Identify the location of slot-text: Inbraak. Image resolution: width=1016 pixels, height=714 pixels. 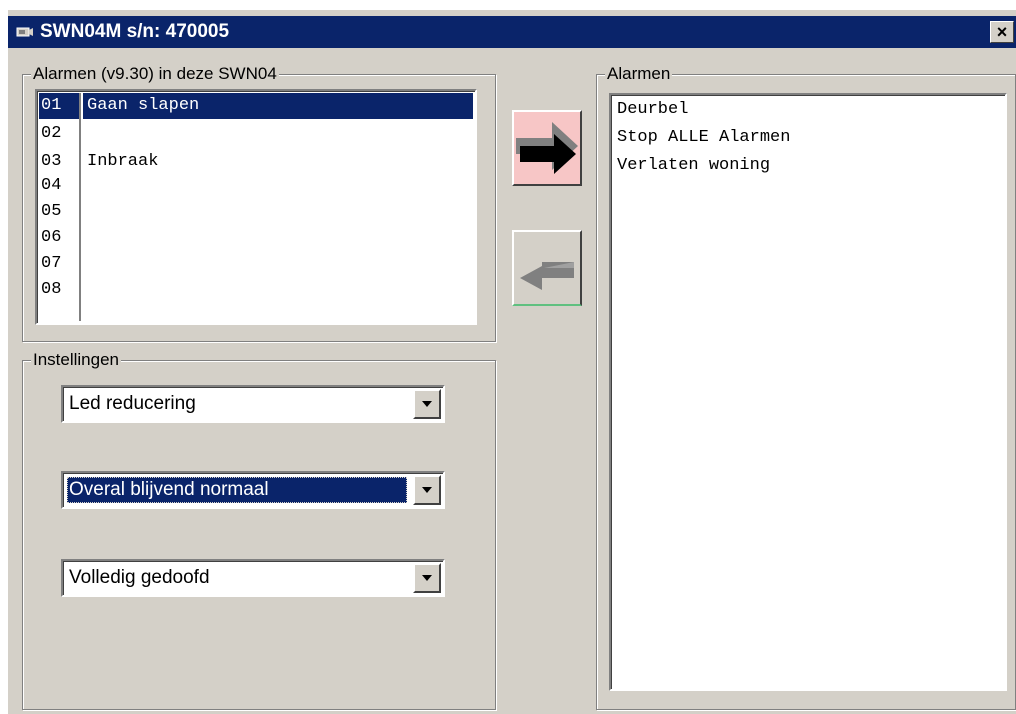
(278, 162).